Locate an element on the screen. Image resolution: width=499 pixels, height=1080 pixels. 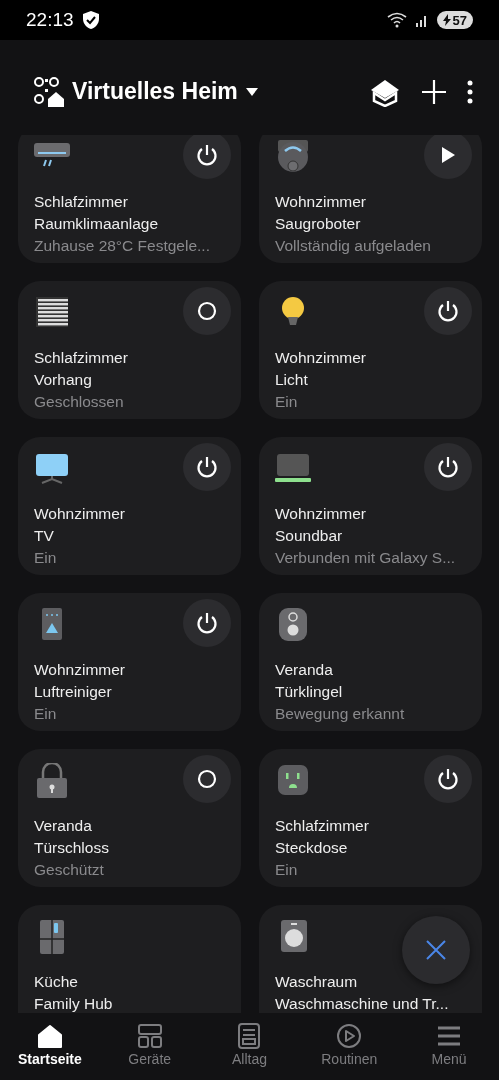
nav-tab: Alltag is located at coordinates (249, 1044).